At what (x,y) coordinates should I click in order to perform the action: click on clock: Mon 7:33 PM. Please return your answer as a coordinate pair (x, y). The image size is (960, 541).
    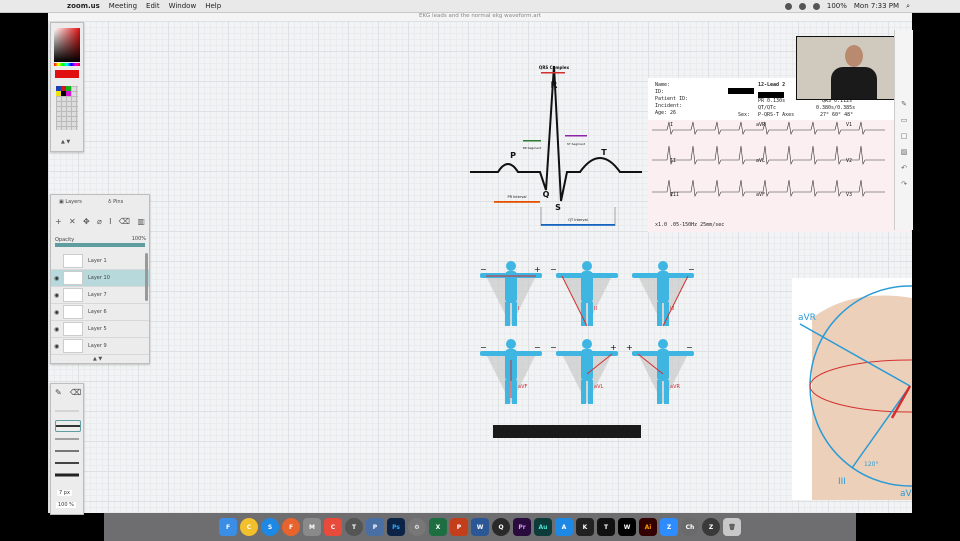
    Looking at the image, I should click on (876, 6).